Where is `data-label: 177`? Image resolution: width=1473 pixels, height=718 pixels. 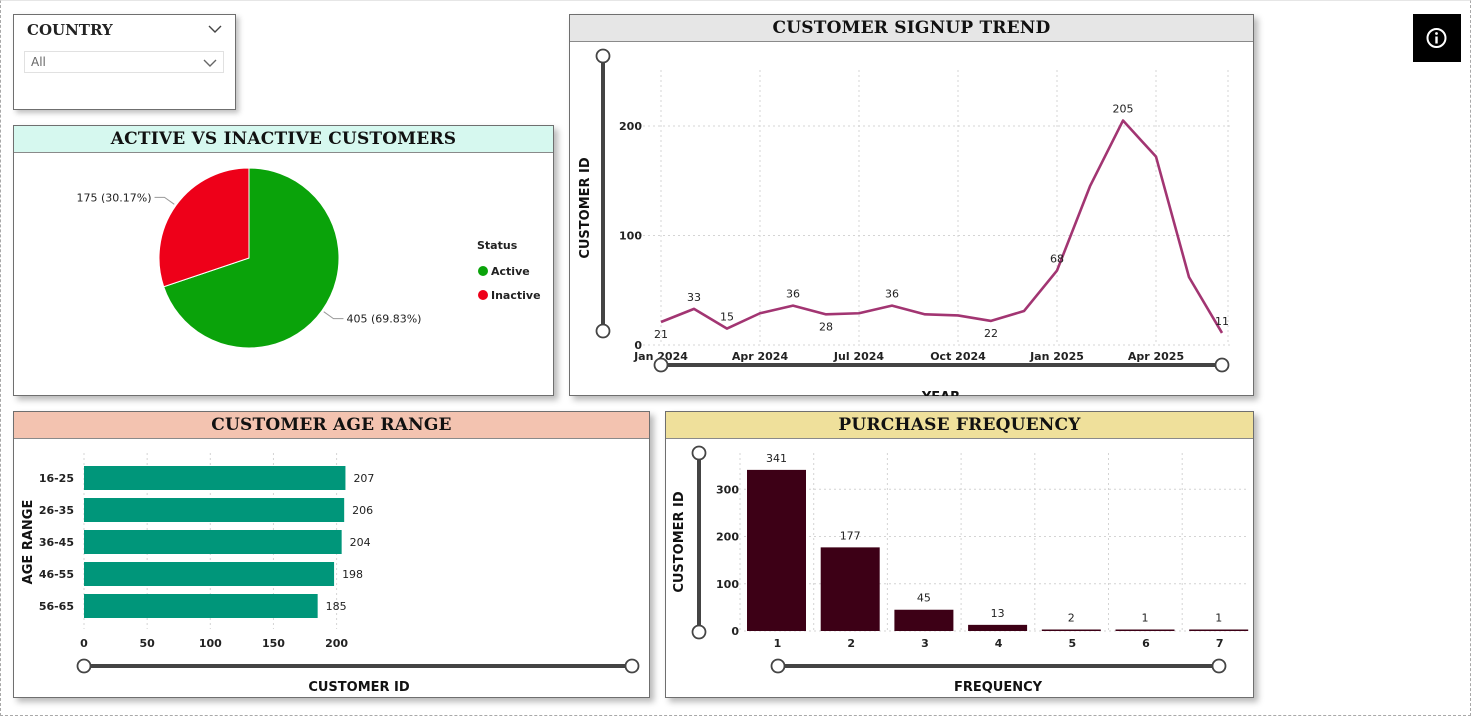 data-label: 177 is located at coordinates (850, 535).